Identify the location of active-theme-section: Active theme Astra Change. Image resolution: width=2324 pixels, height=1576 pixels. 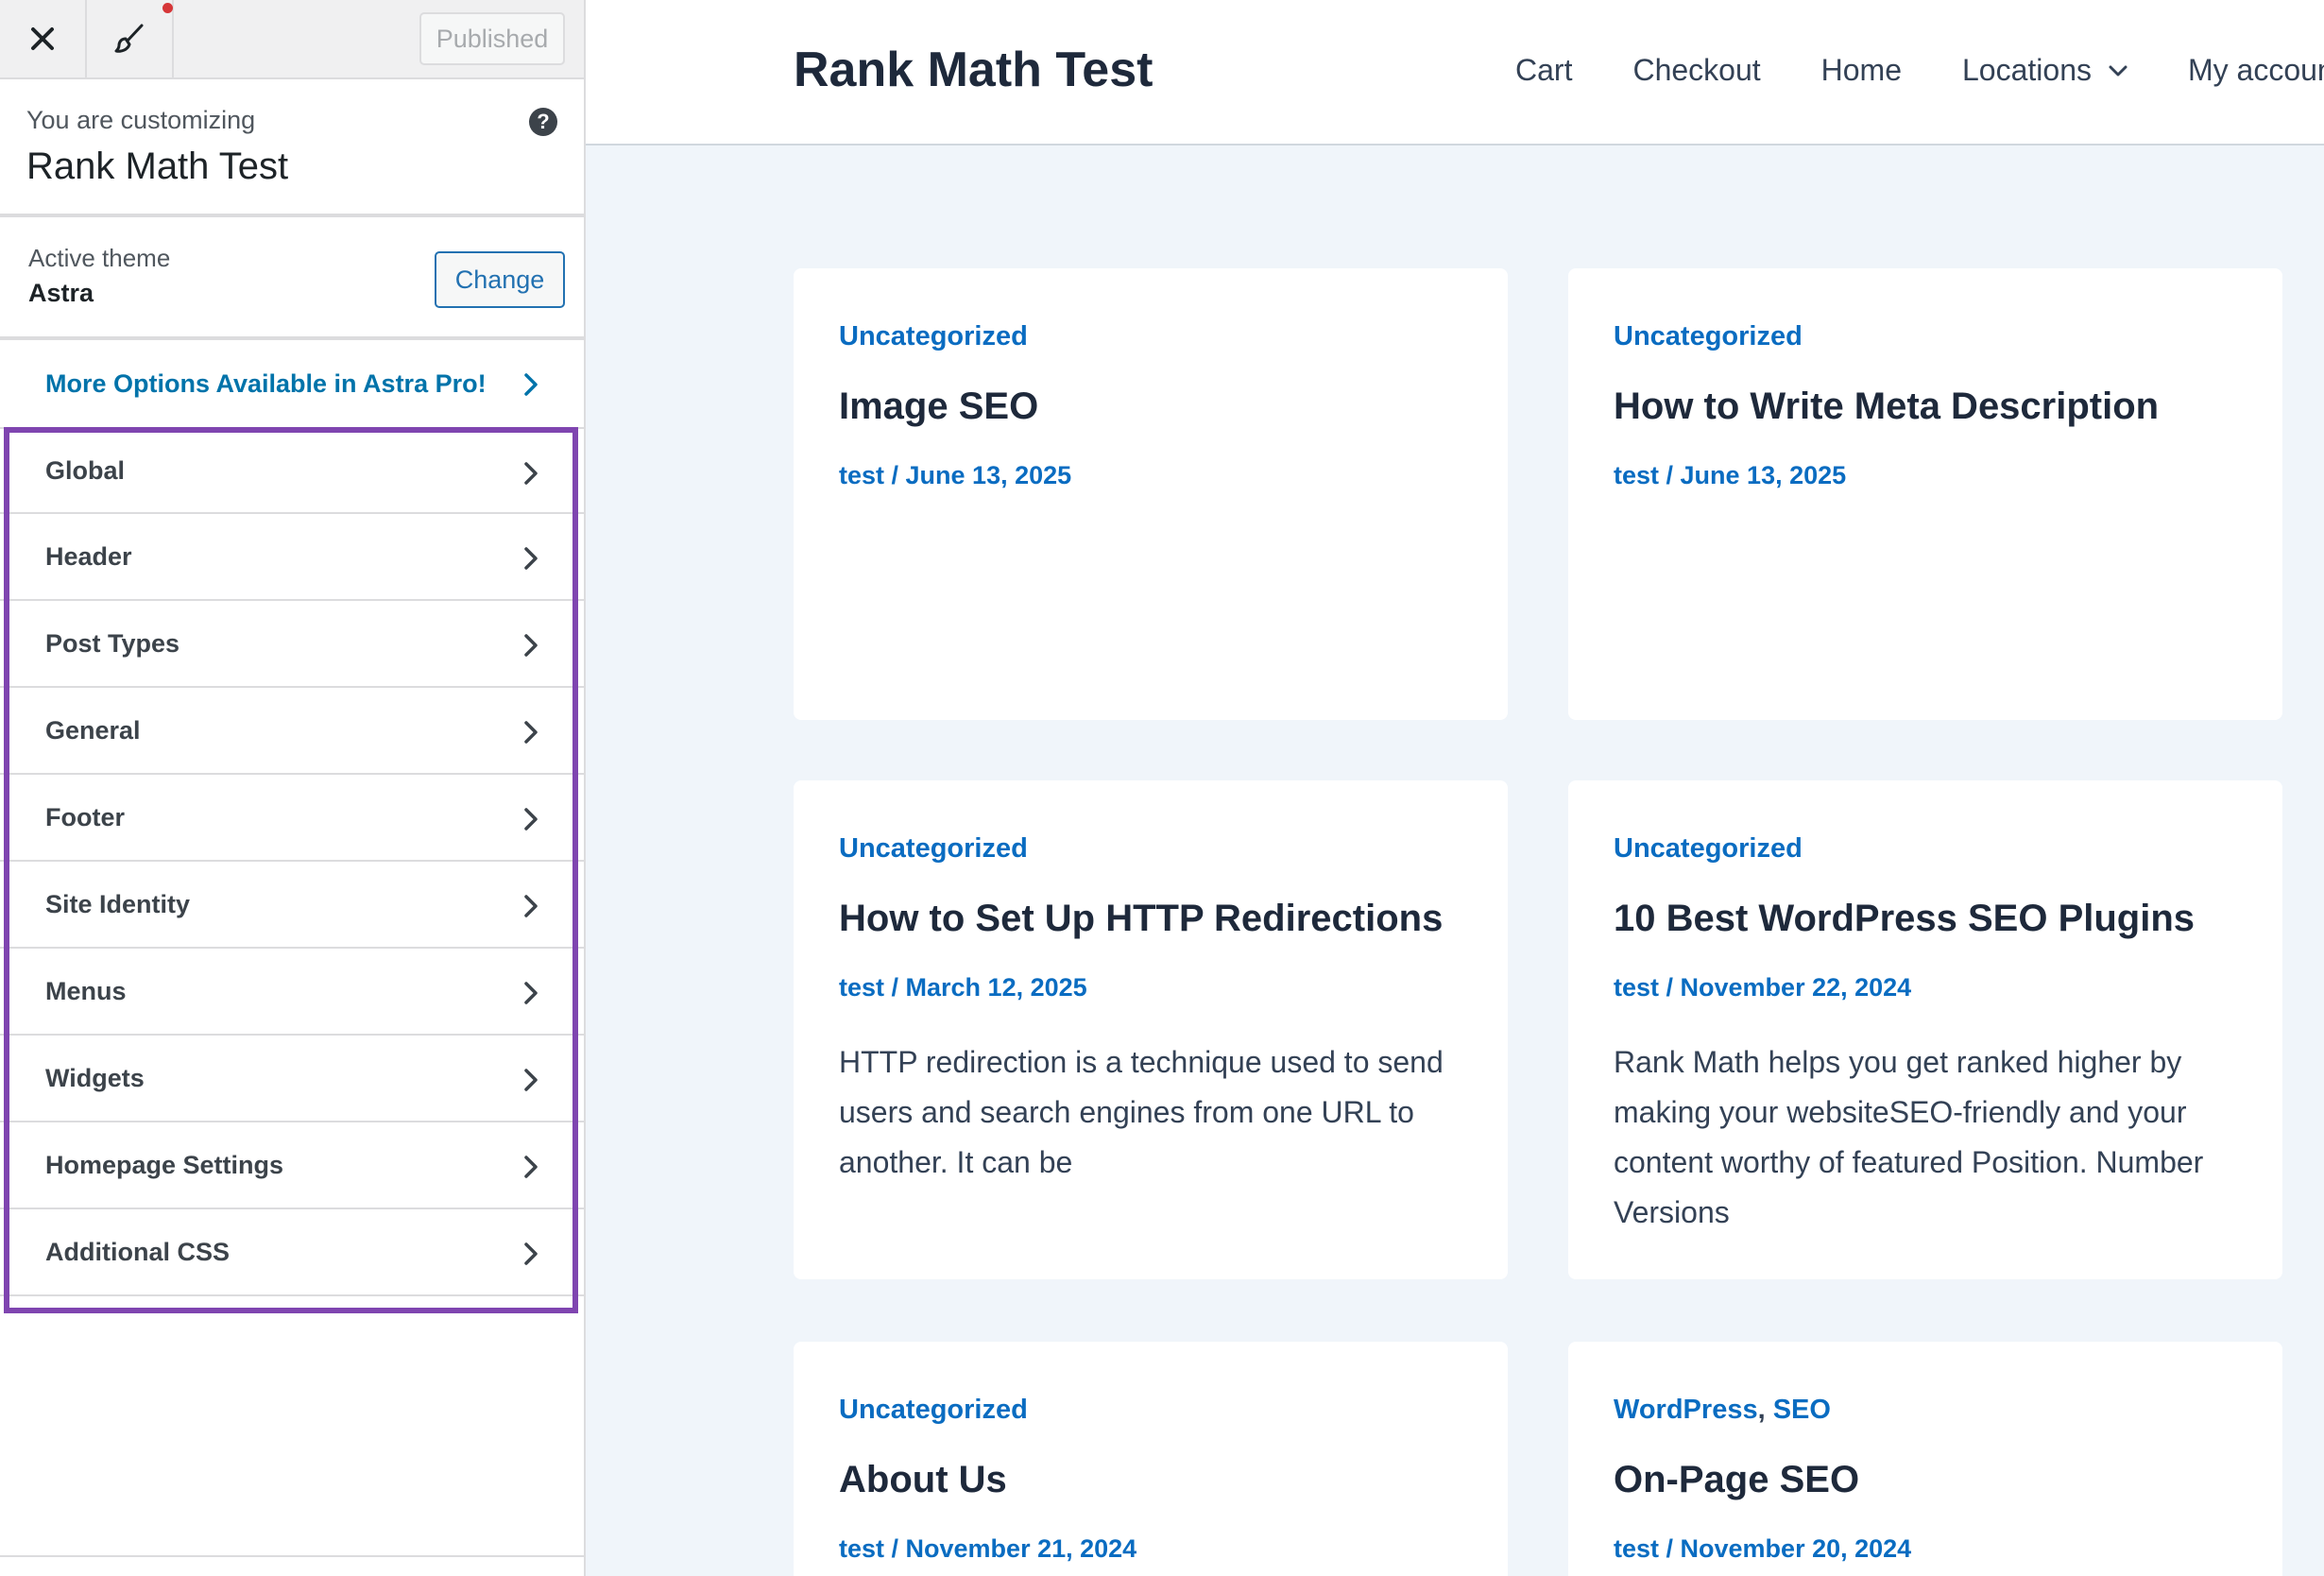
(292, 278).